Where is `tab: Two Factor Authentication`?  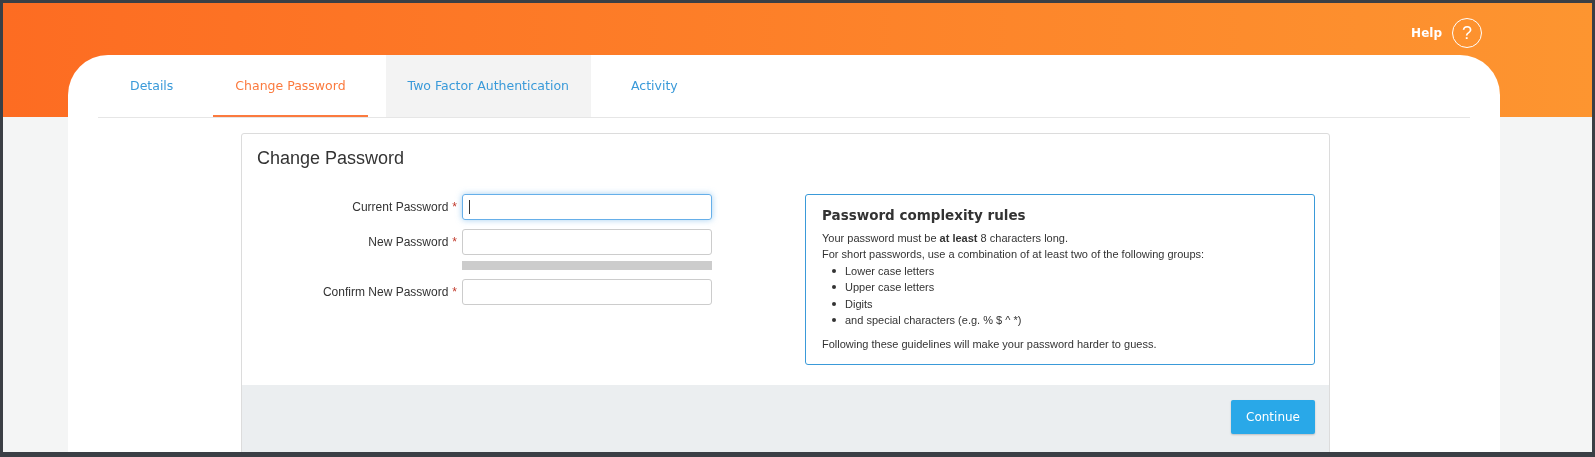
tab: Two Factor Authentication is located at coordinates (488, 86).